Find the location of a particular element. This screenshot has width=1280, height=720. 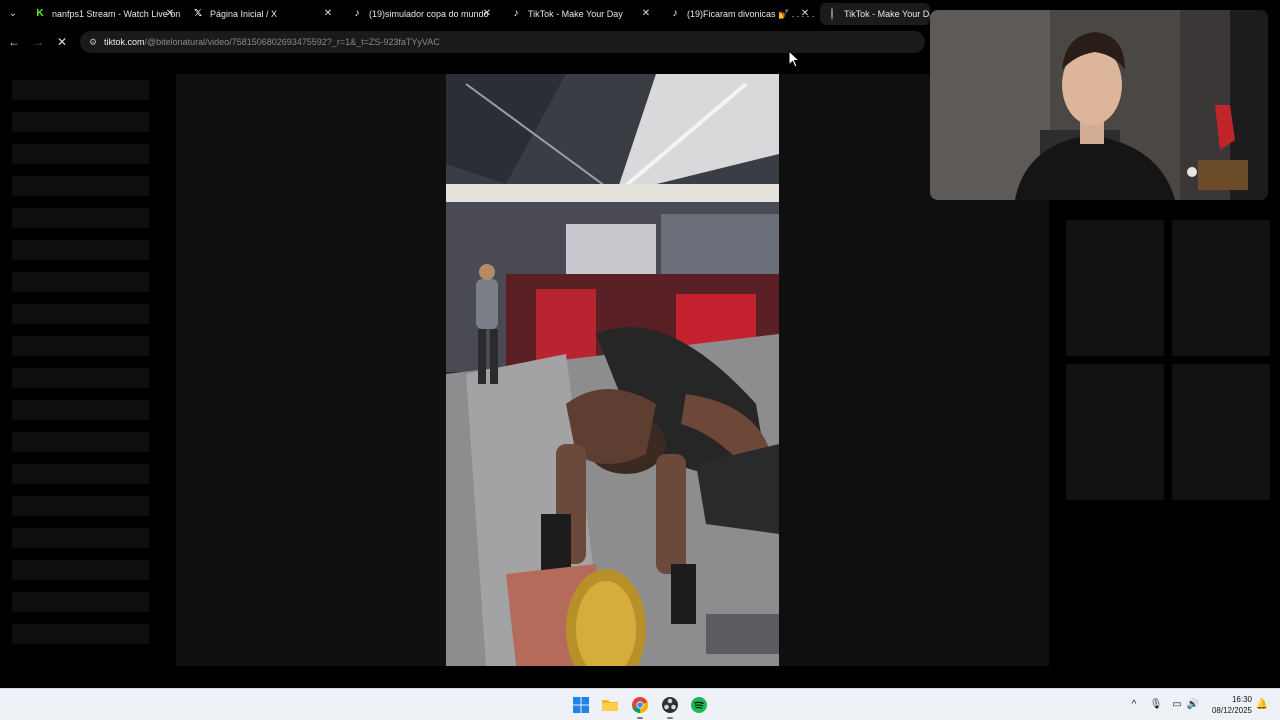

tab-tiktok-active: TikTok - Make Your Day is located at coordinates (875, 14).